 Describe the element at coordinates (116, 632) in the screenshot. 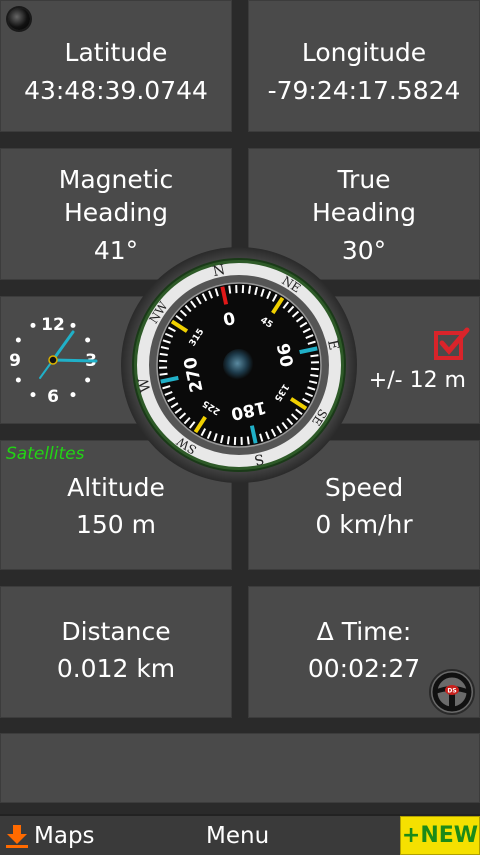

I see `distance-label: Distance` at that location.